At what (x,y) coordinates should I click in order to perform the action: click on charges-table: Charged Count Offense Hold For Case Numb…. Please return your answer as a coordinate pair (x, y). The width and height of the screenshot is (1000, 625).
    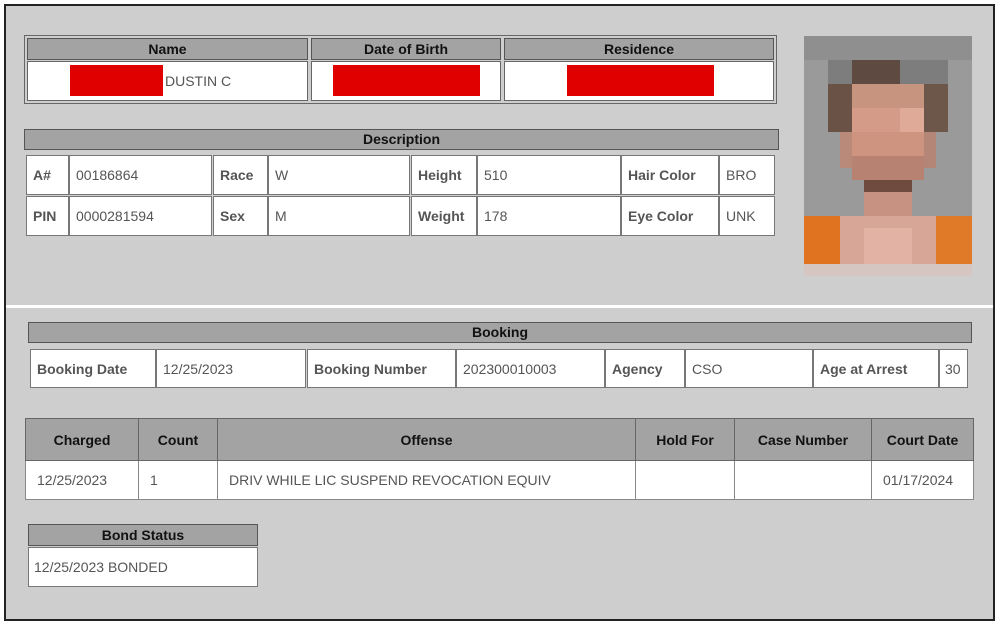
    Looking at the image, I should click on (499, 459).